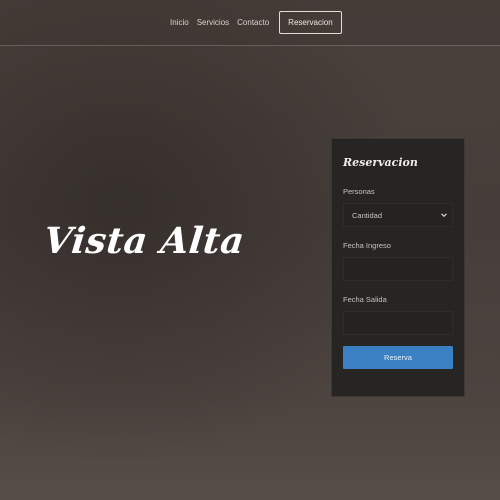 The image size is (500, 500). I want to click on nav-link-inicio: Inicio, so click(179, 22).